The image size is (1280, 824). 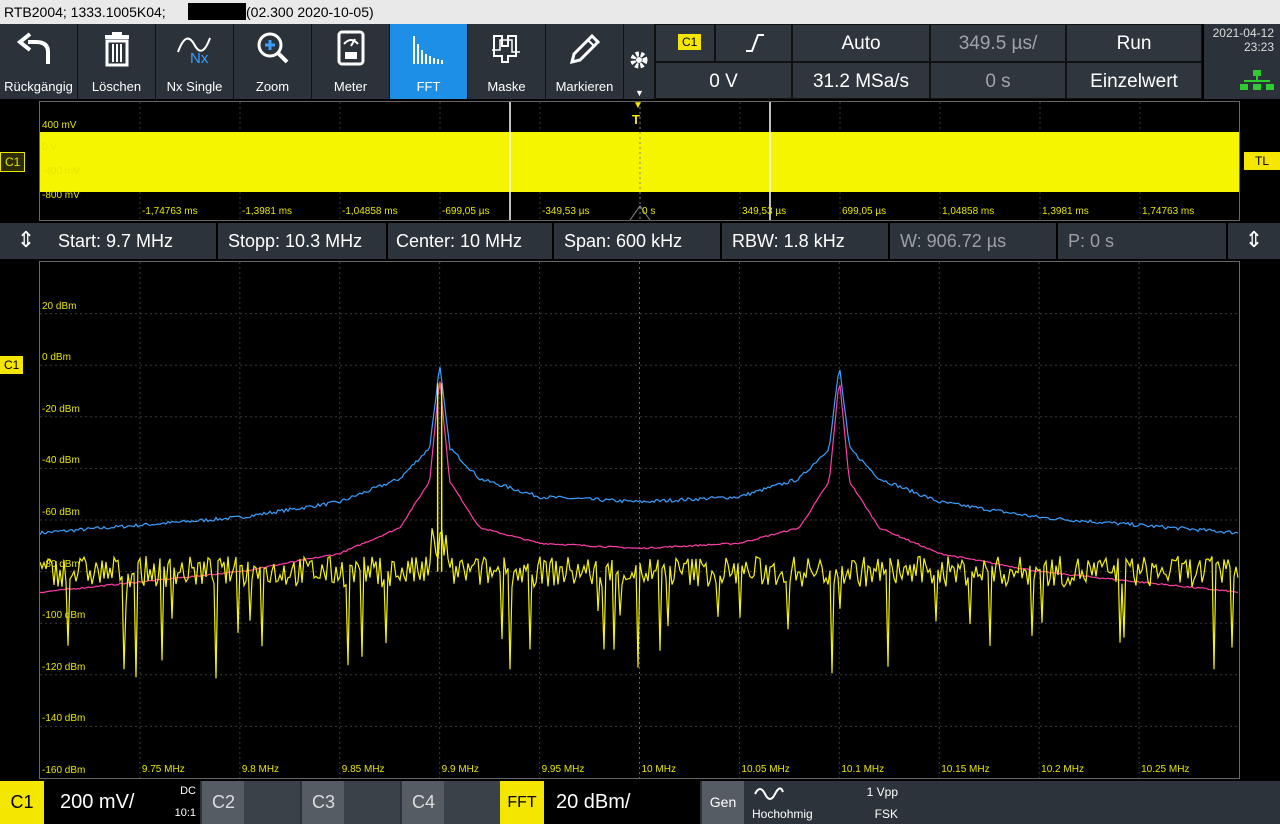 I want to click on timebase-cell: 349.5 µs/, so click(x=998, y=43).